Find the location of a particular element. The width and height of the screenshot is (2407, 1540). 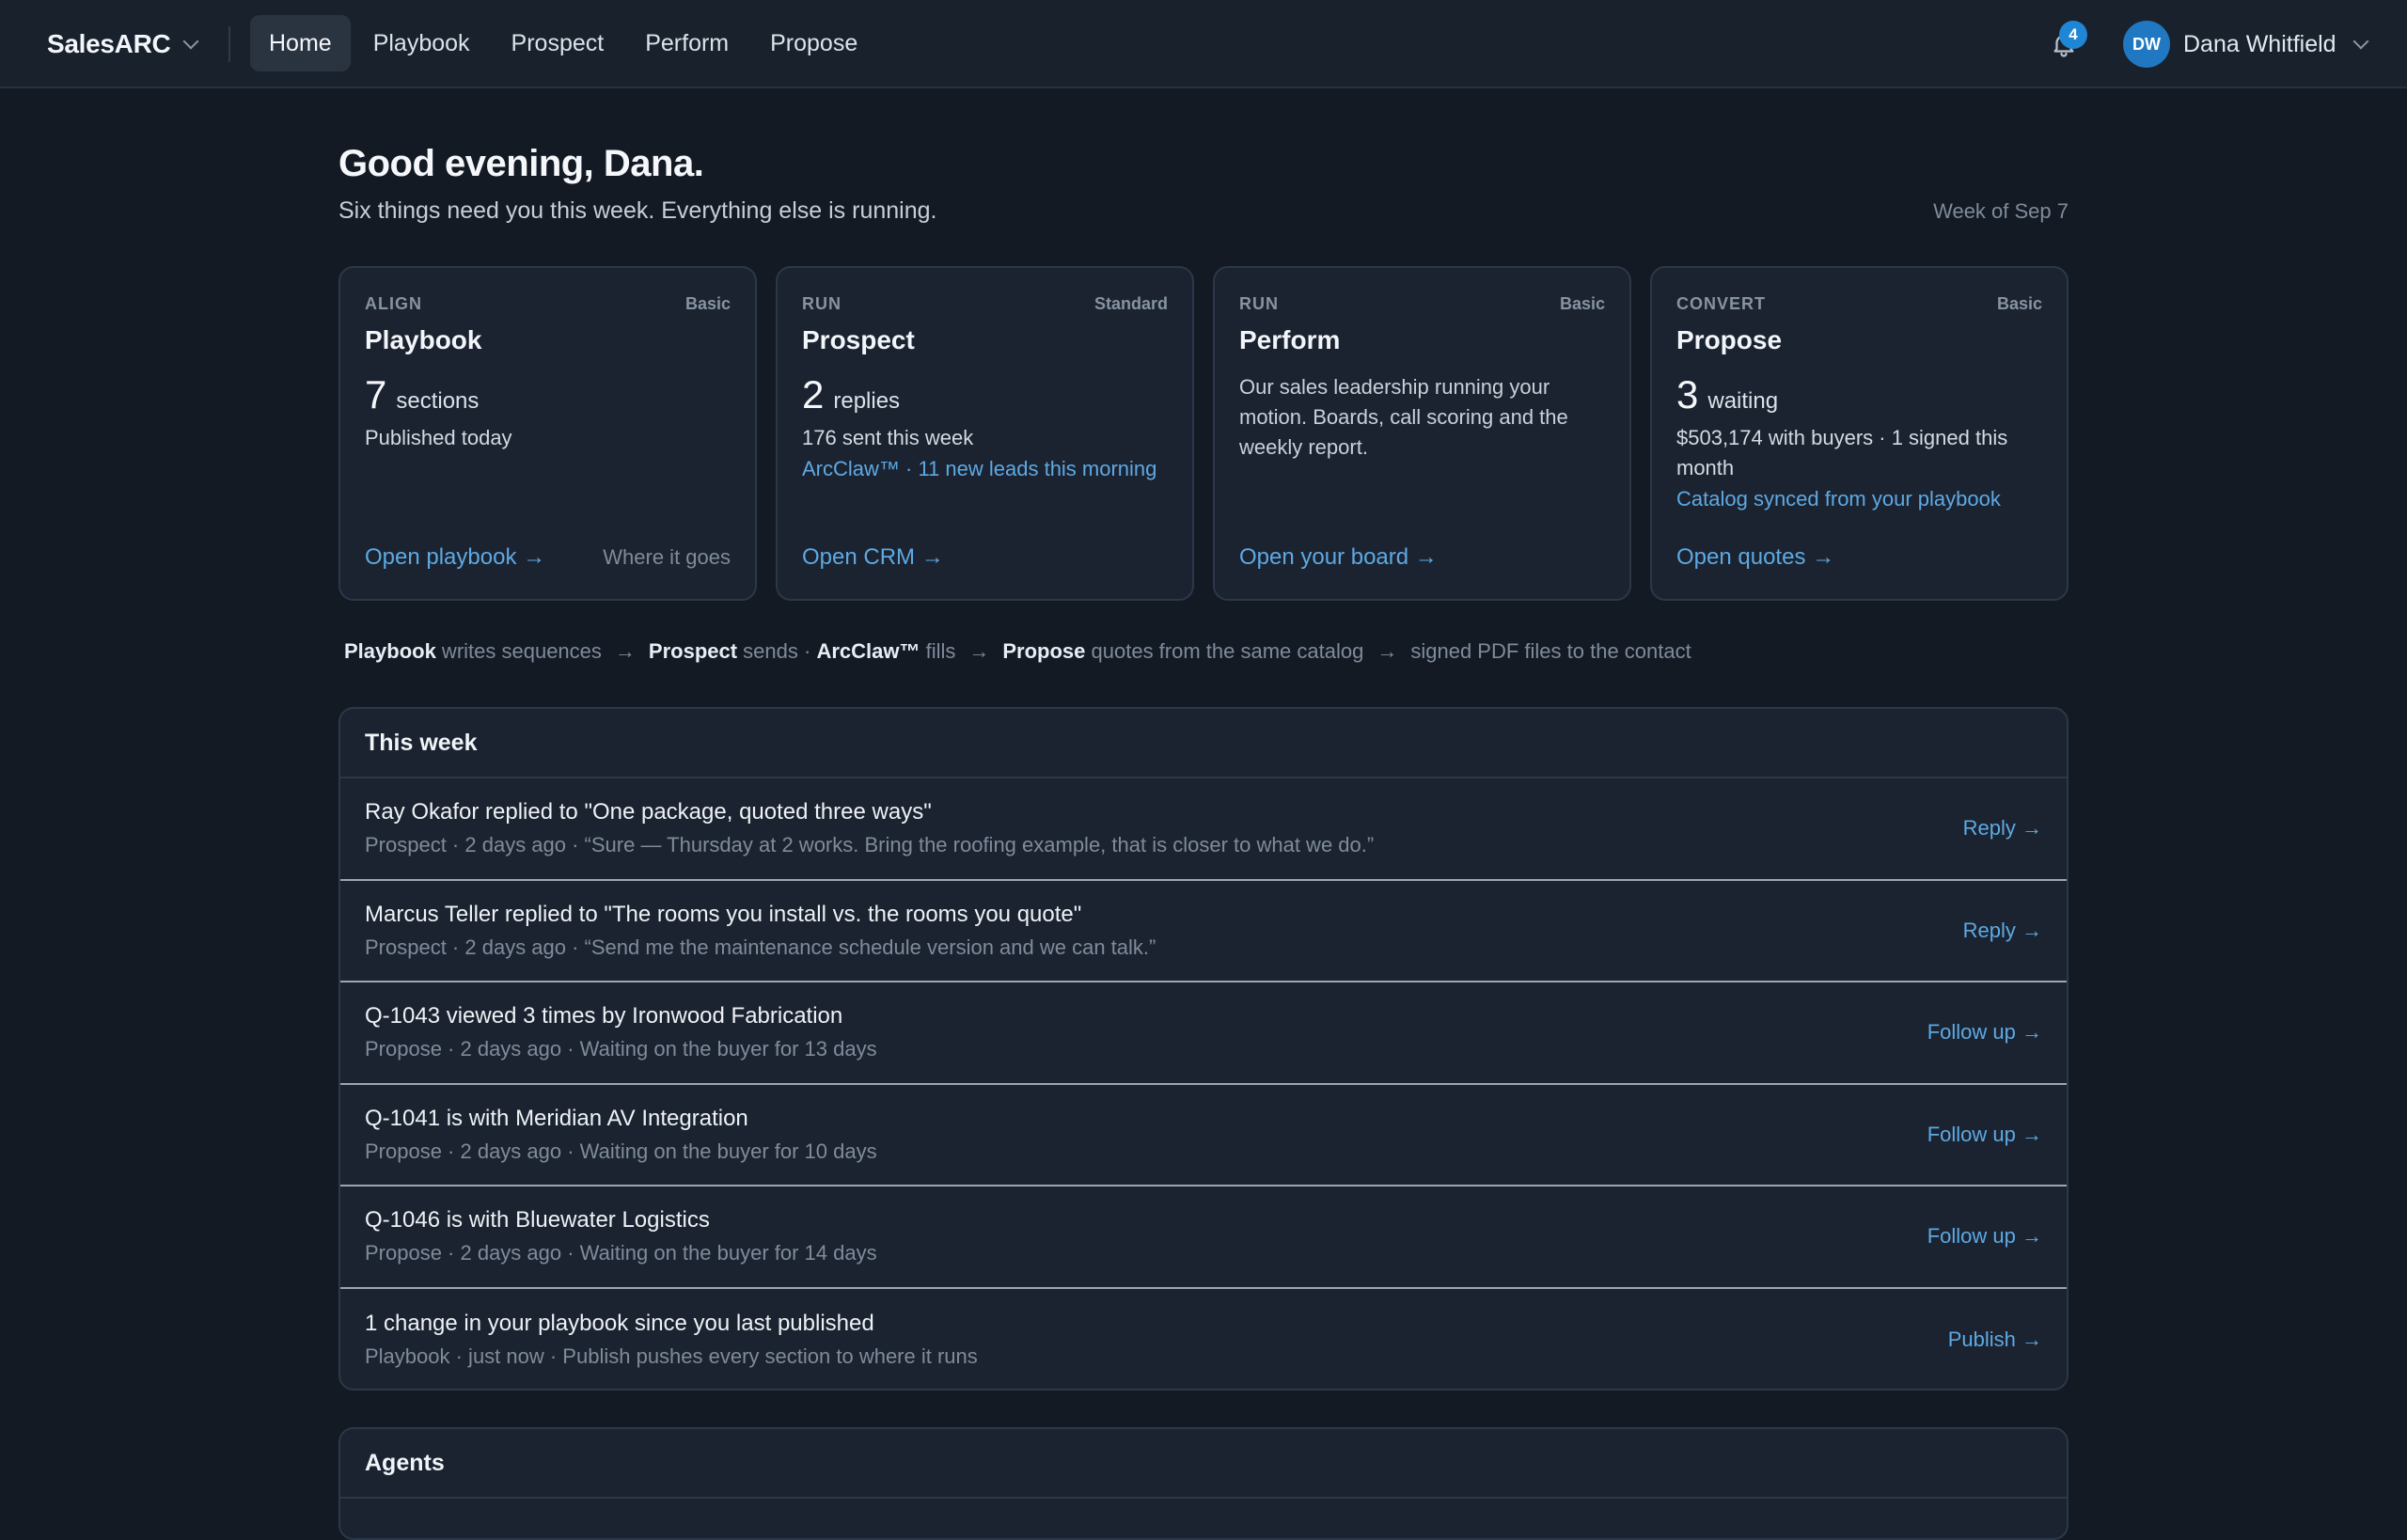

user-name: Dana Whitfield is located at coordinates (2259, 44).